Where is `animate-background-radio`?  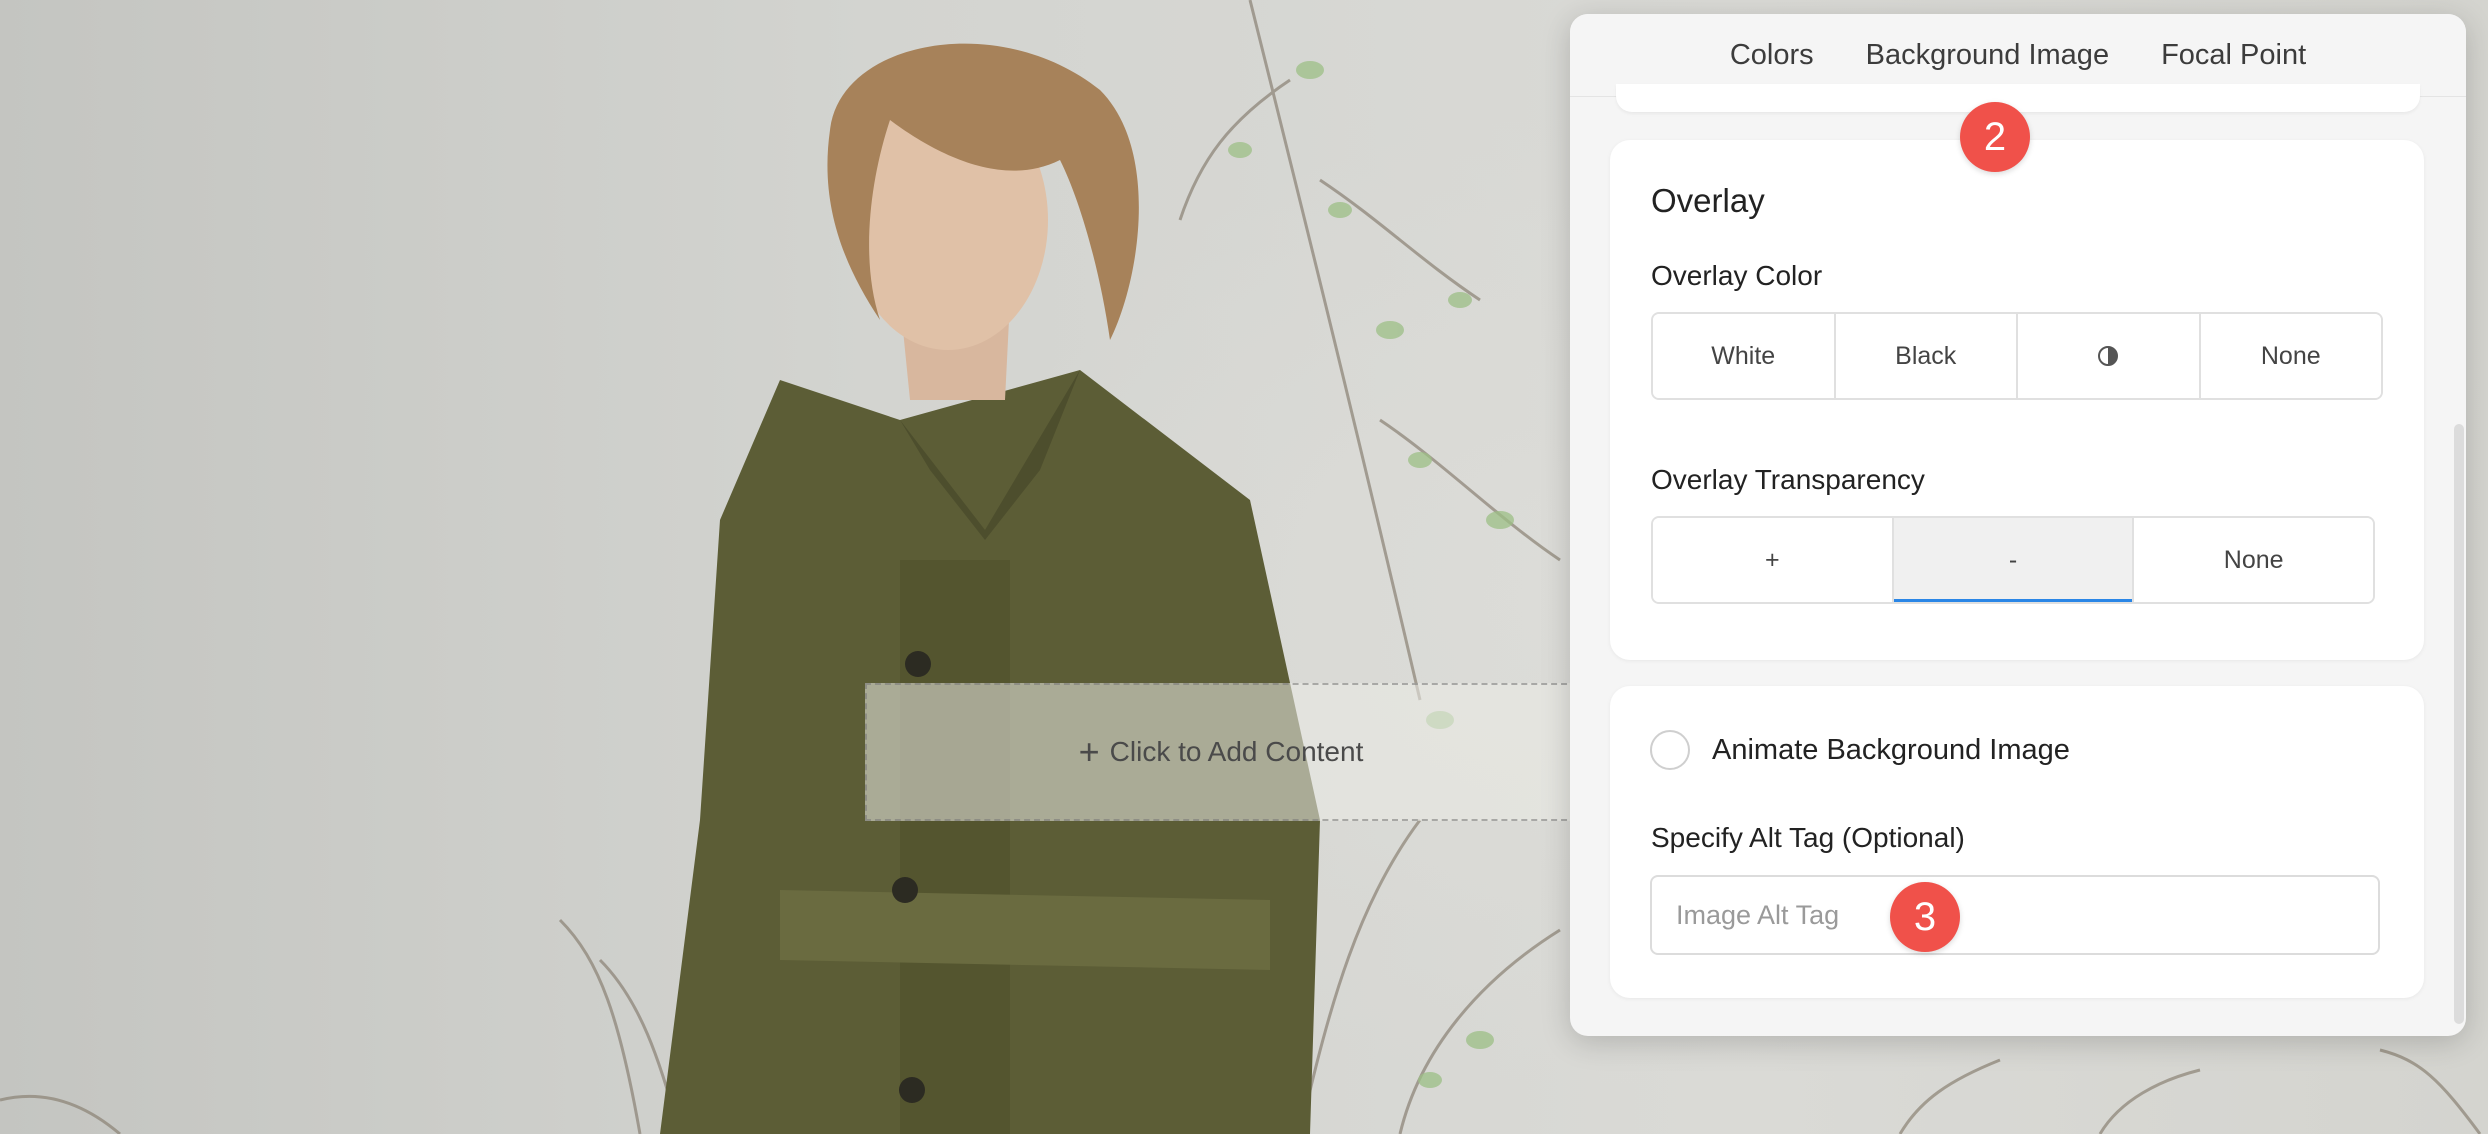
animate-background-radio is located at coordinates (1670, 750).